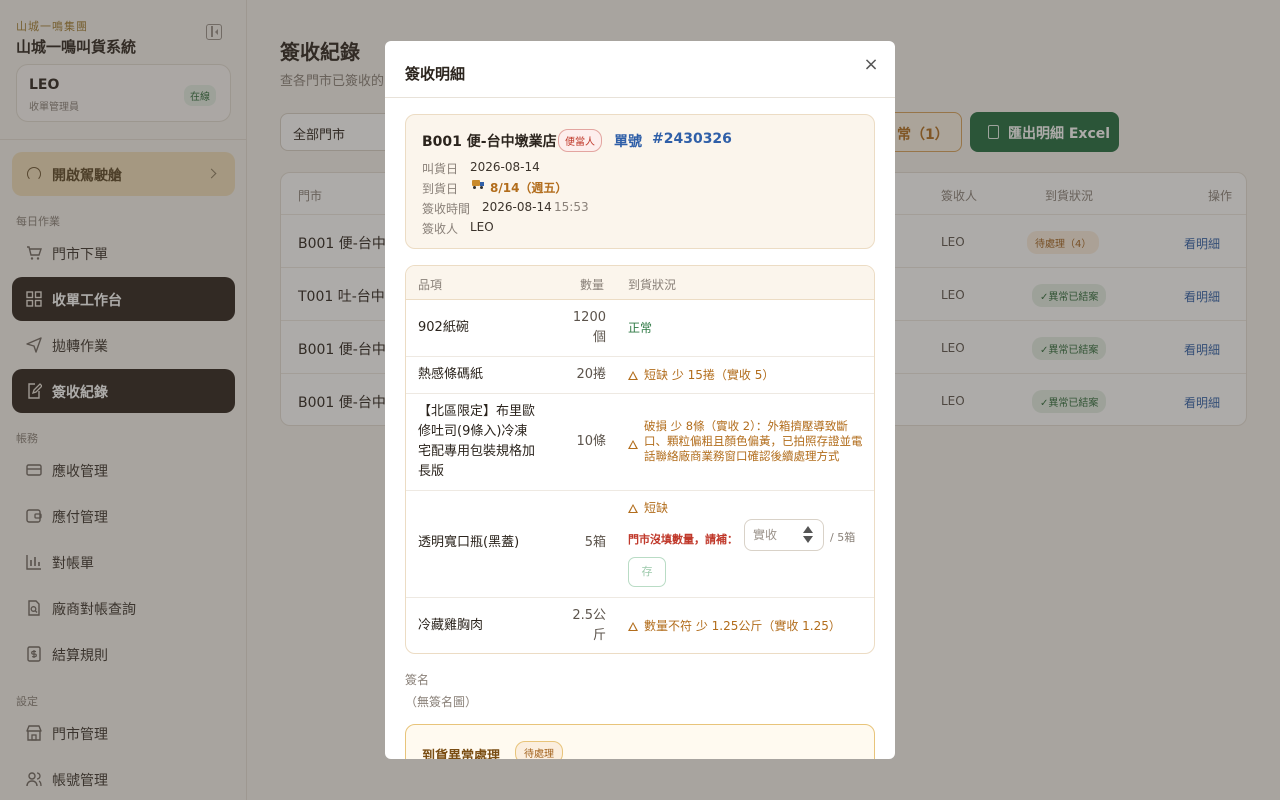 The width and height of the screenshot is (1280, 800). Describe the element at coordinates (529, 188) in the screenshot. I see `arrival-date-value: 8/14（週五）` at that location.